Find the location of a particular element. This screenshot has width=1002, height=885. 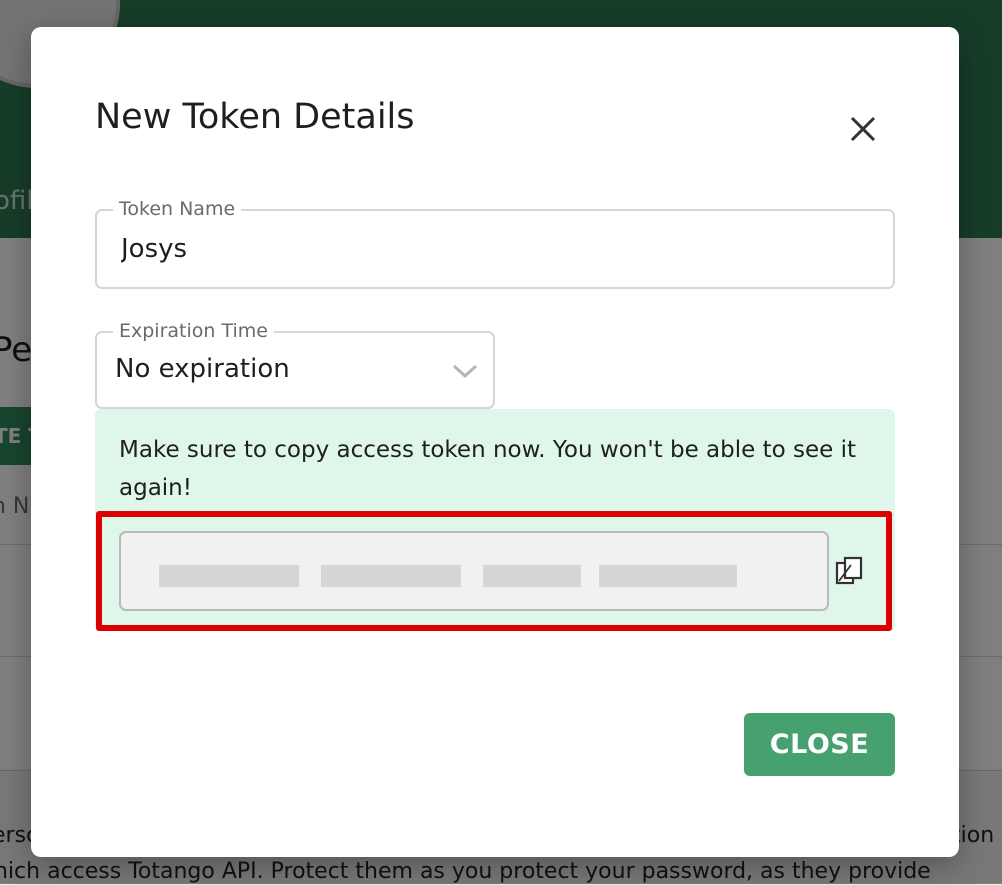

highlight-annotation is located at coordinates (494, 571).